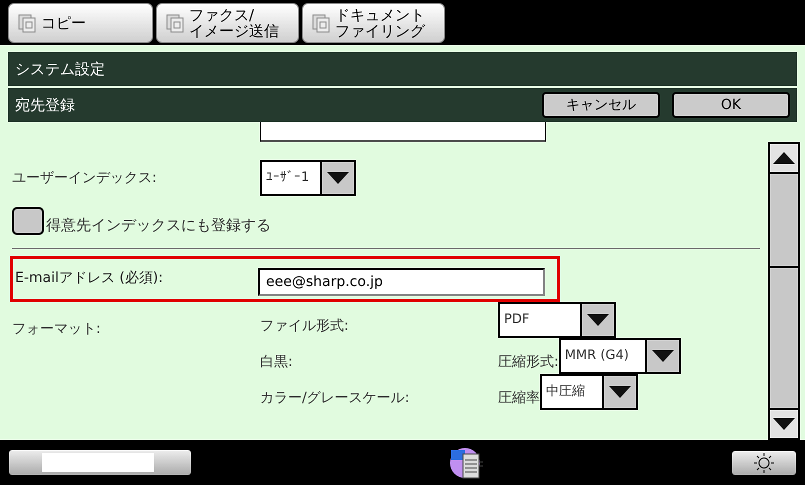 Image resolution: width=805 pixels, height=485 pixels. What do you see at coordinates (373, 23) in the screenshot?
I see `mode-tab: ドキュメント ファイリング` at bounding box center [373, 23].